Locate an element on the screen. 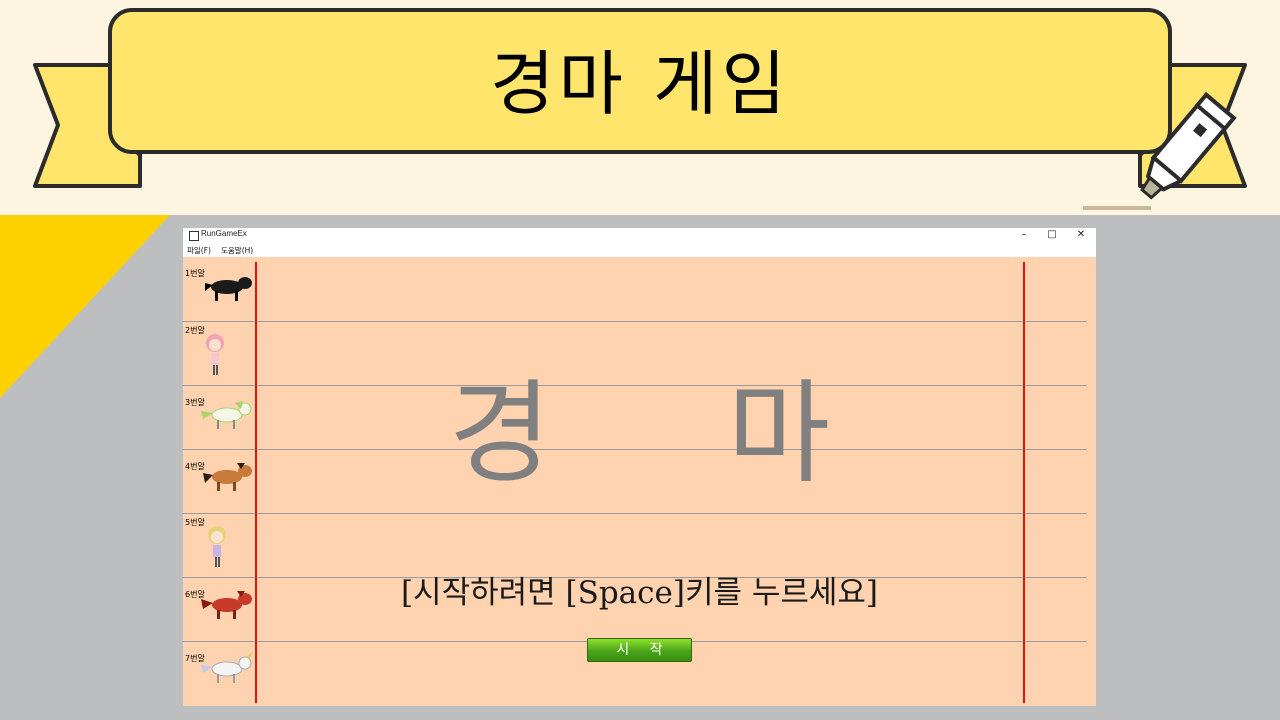 This screenshot has width=1280, height=720. menu-bar: 파일(F) 도움말(H) is located at coordinates (639, 250).